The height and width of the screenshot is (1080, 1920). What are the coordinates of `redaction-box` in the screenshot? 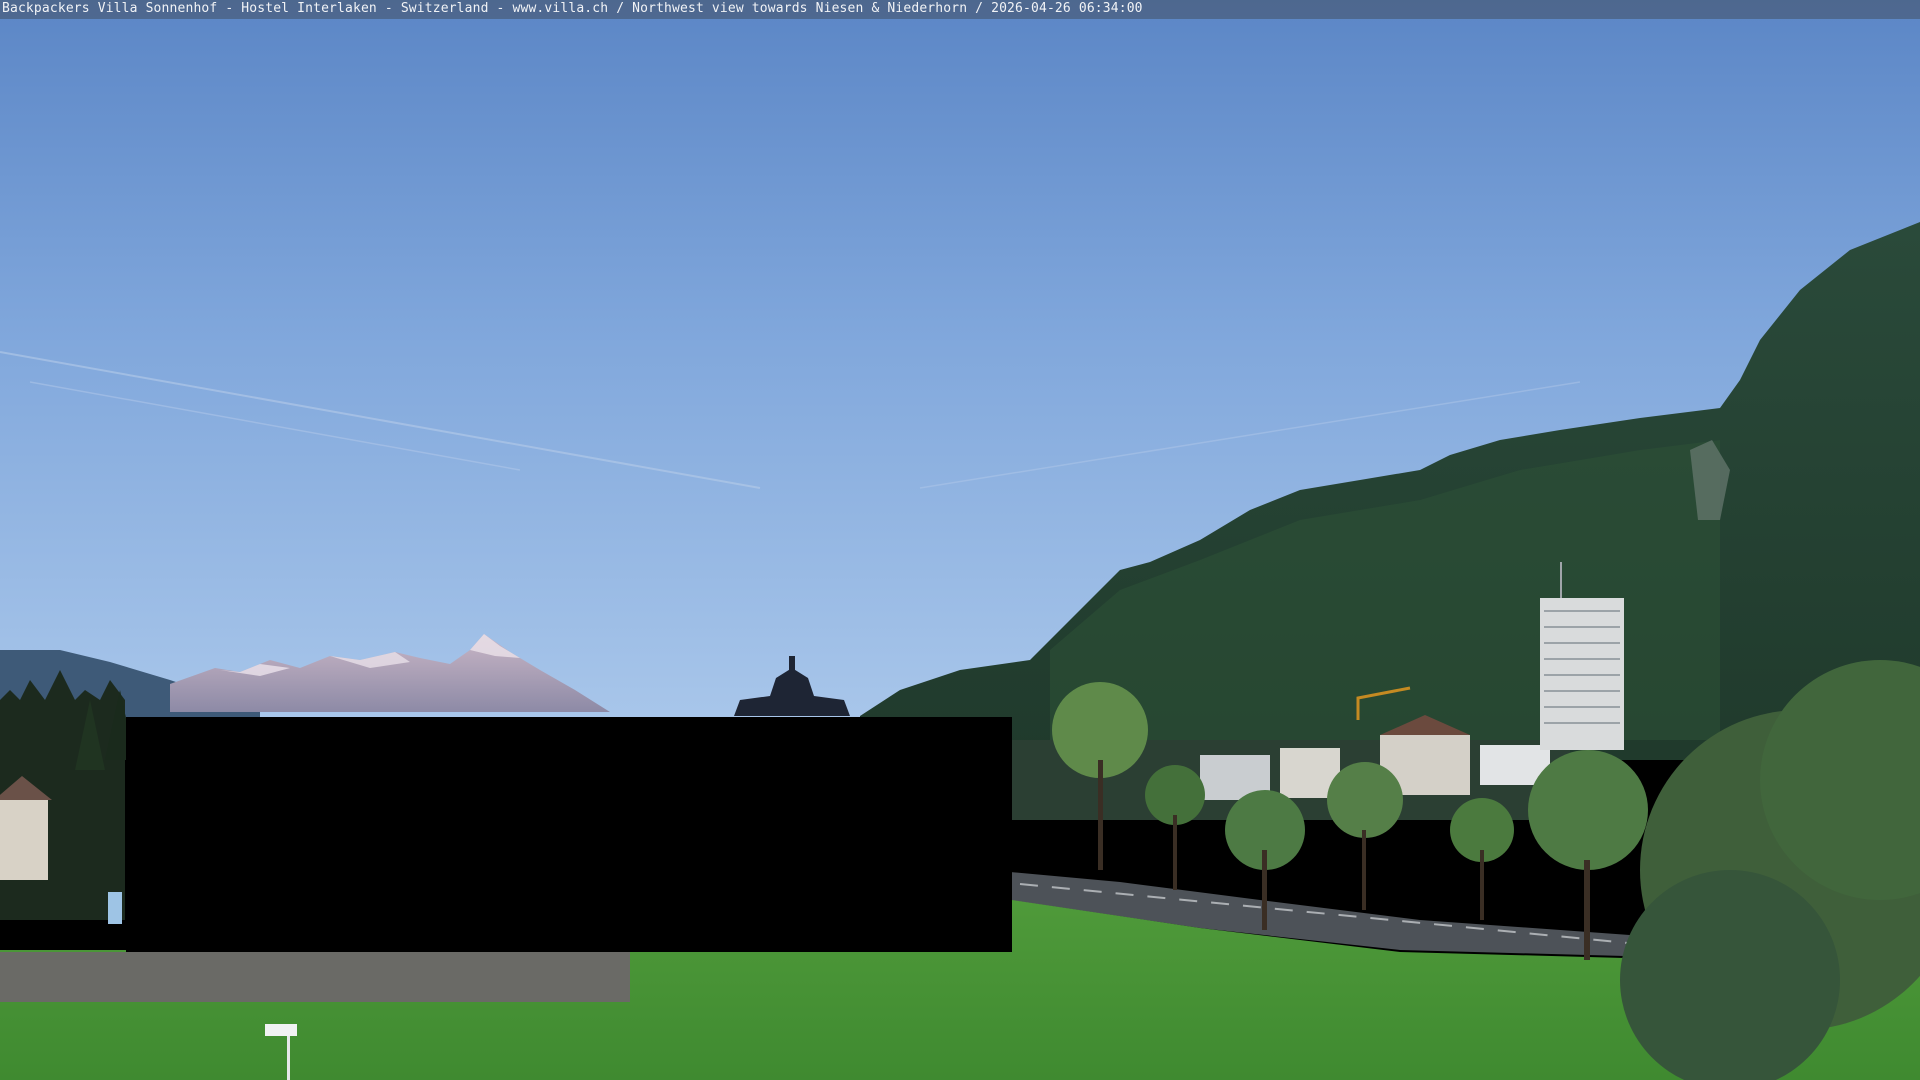 It's located at (569, 834).